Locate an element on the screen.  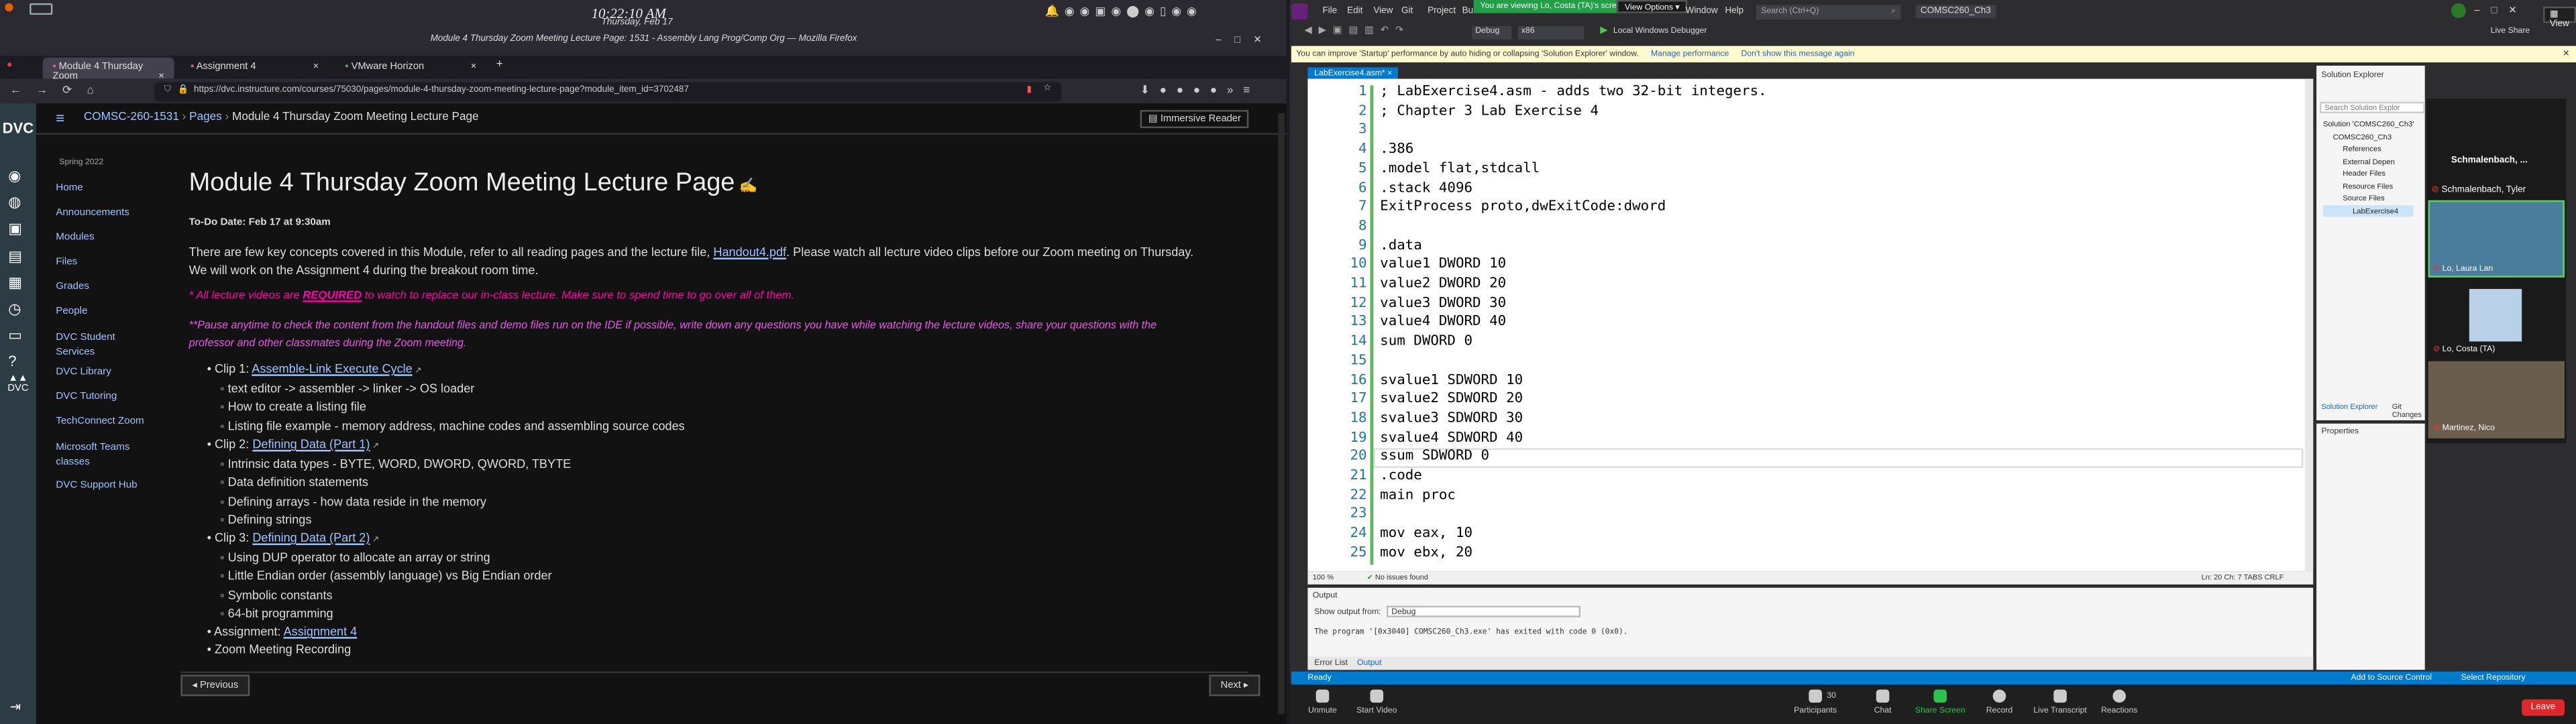
course-nav-grades: Grades is located at coordinates (72, 286).